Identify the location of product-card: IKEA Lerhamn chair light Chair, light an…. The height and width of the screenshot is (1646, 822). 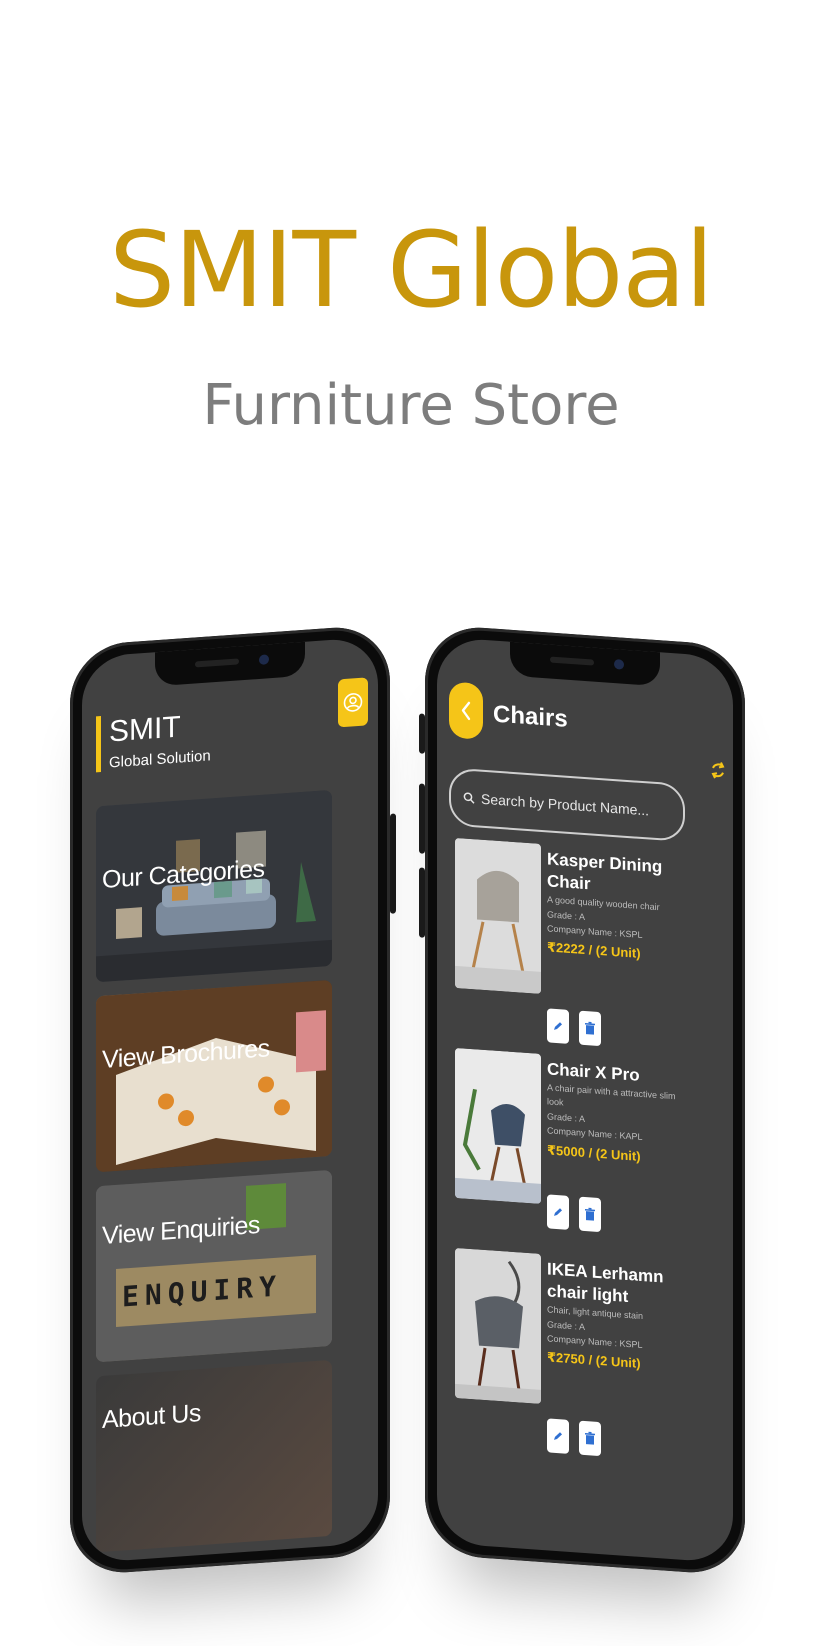
(575, 1352).